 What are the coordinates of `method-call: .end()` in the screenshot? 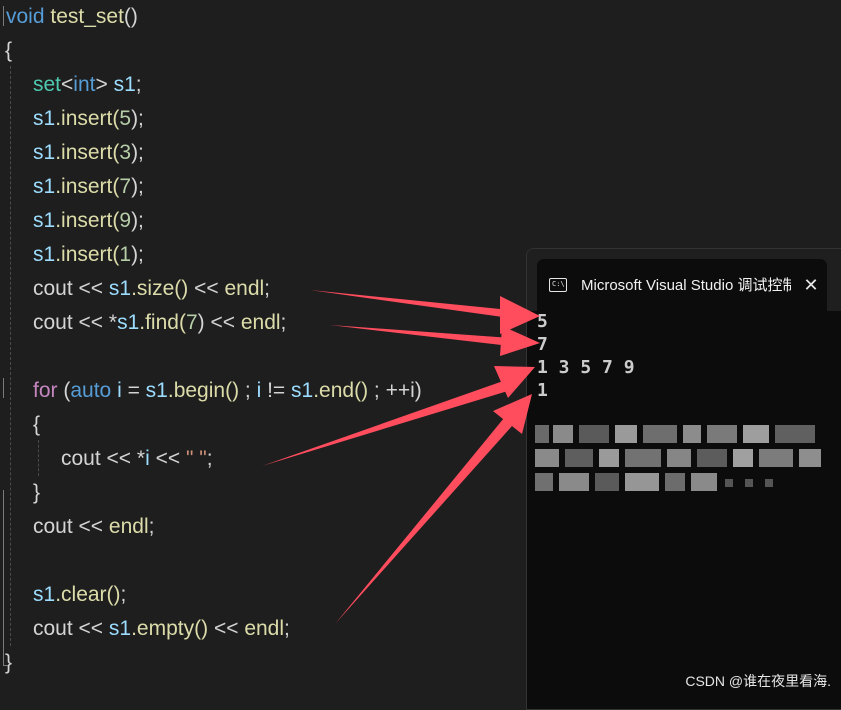 It's located at (341, 390).